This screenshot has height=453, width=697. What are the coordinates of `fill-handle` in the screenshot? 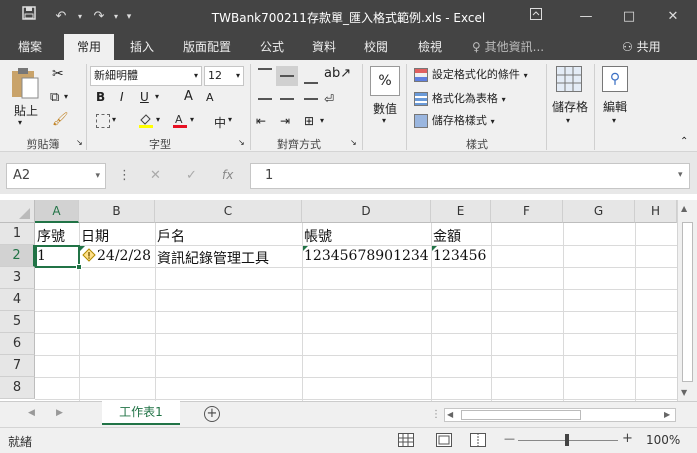 It's located at (79, 267).